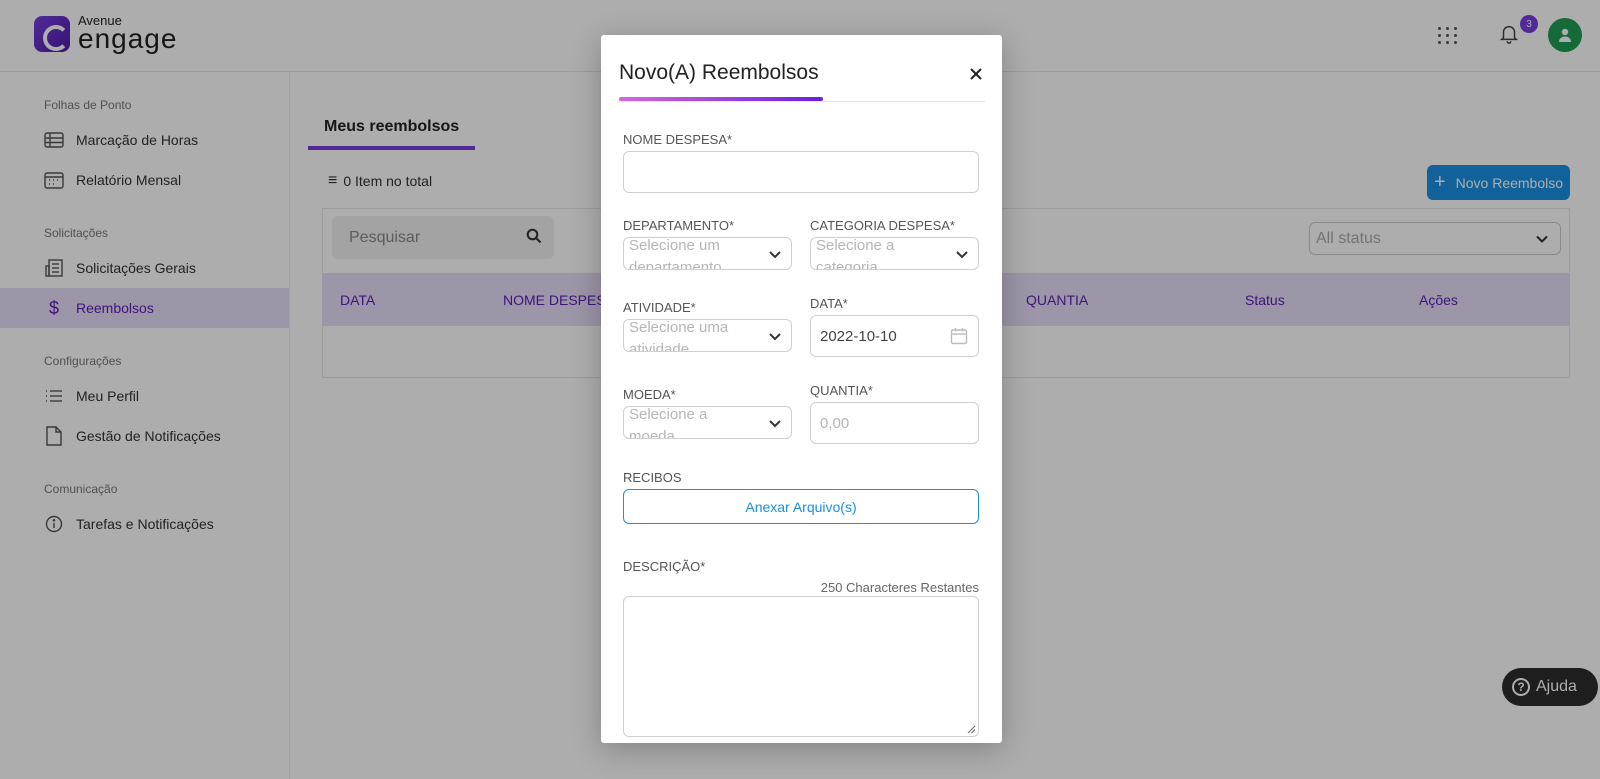  What do you see at coordinates (858, 336) in the screenshot?
I see `data-value: 2022-10-10` at bounding box center [858, 336].